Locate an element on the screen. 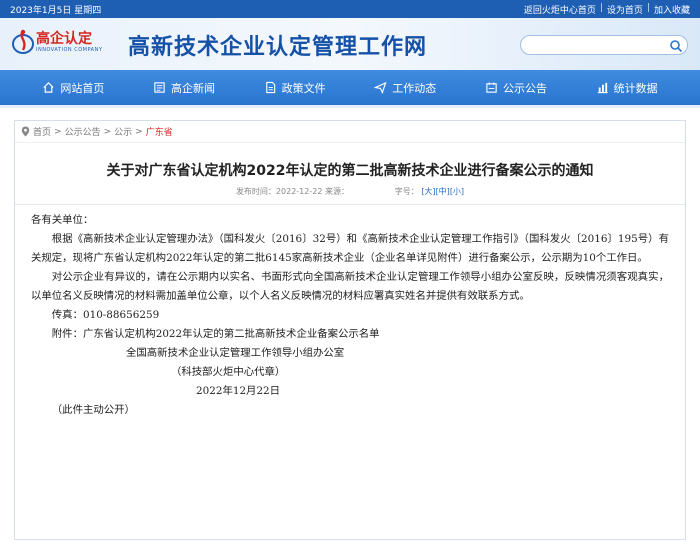 The height and width of the screenshot is (547, 700). location-pin-icon is located at coordinates (25, 131).